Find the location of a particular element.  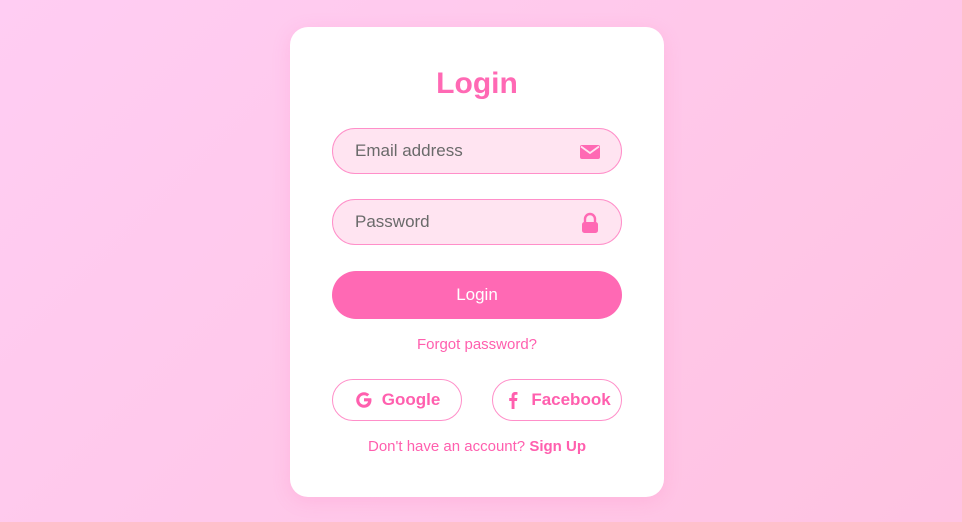

password-input is located at coordinates (477, 222).